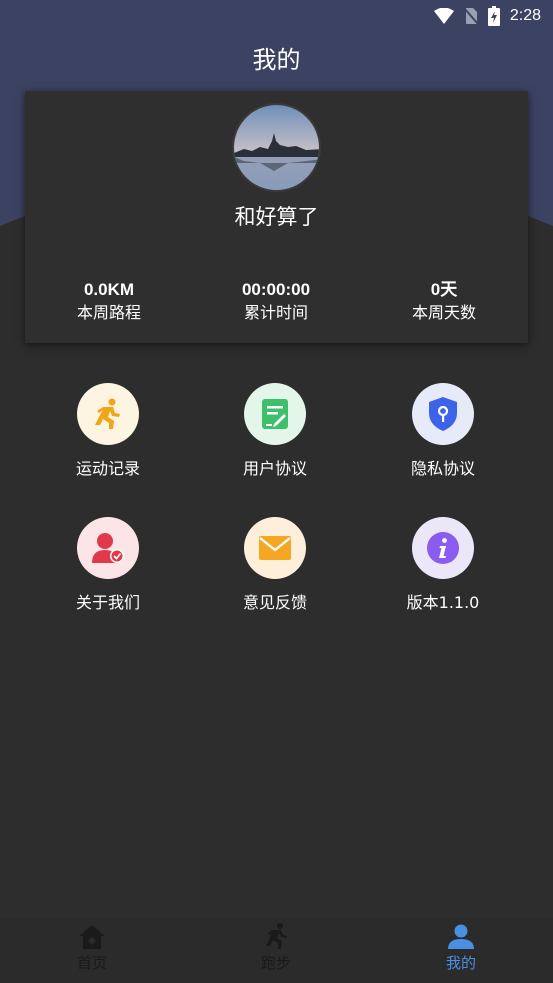  What do you see at coordinates (107, 602) in the screenshot?
I see `menu-label: 关于我们` at bounding box center [107, 602].